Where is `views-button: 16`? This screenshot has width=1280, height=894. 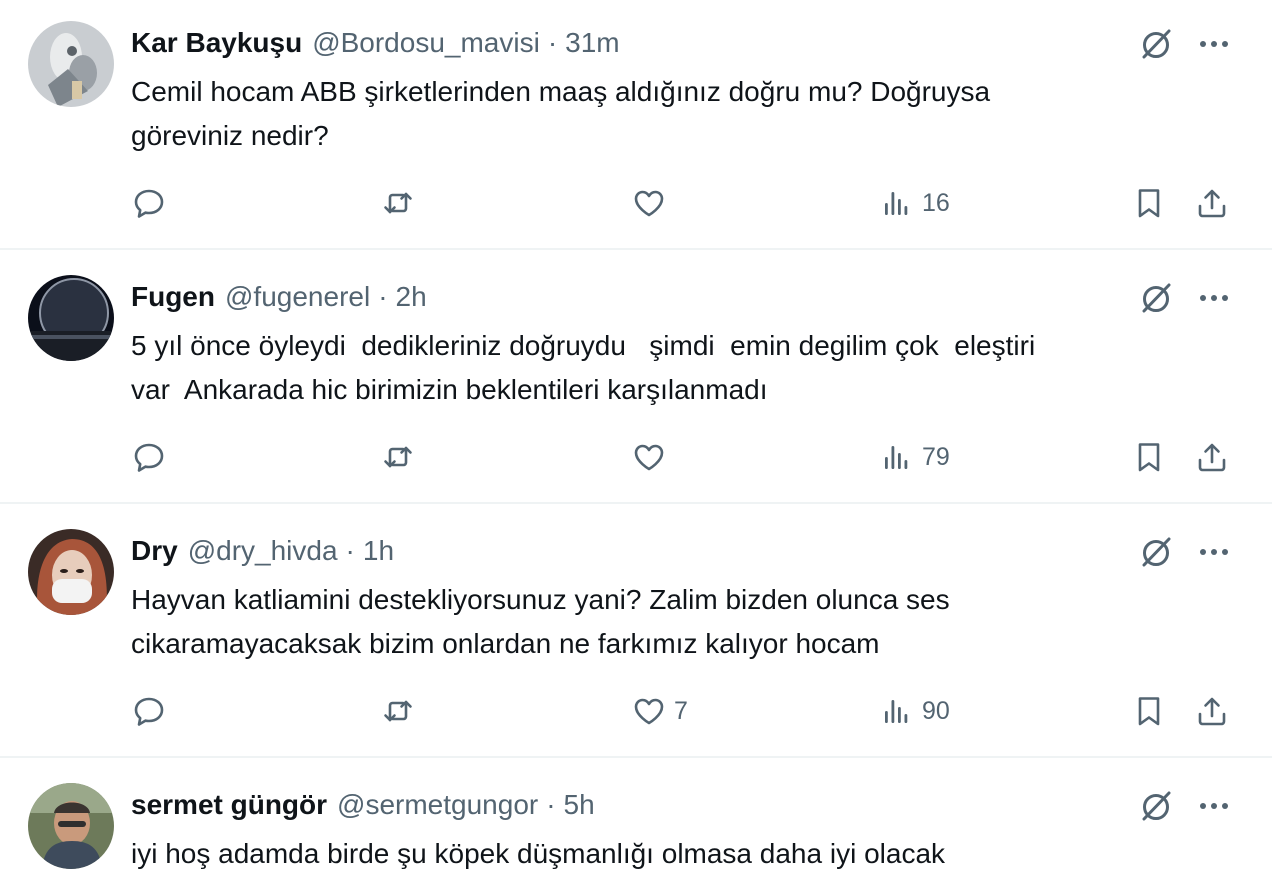 views-button: 16 is located at coordinates (915, 203).